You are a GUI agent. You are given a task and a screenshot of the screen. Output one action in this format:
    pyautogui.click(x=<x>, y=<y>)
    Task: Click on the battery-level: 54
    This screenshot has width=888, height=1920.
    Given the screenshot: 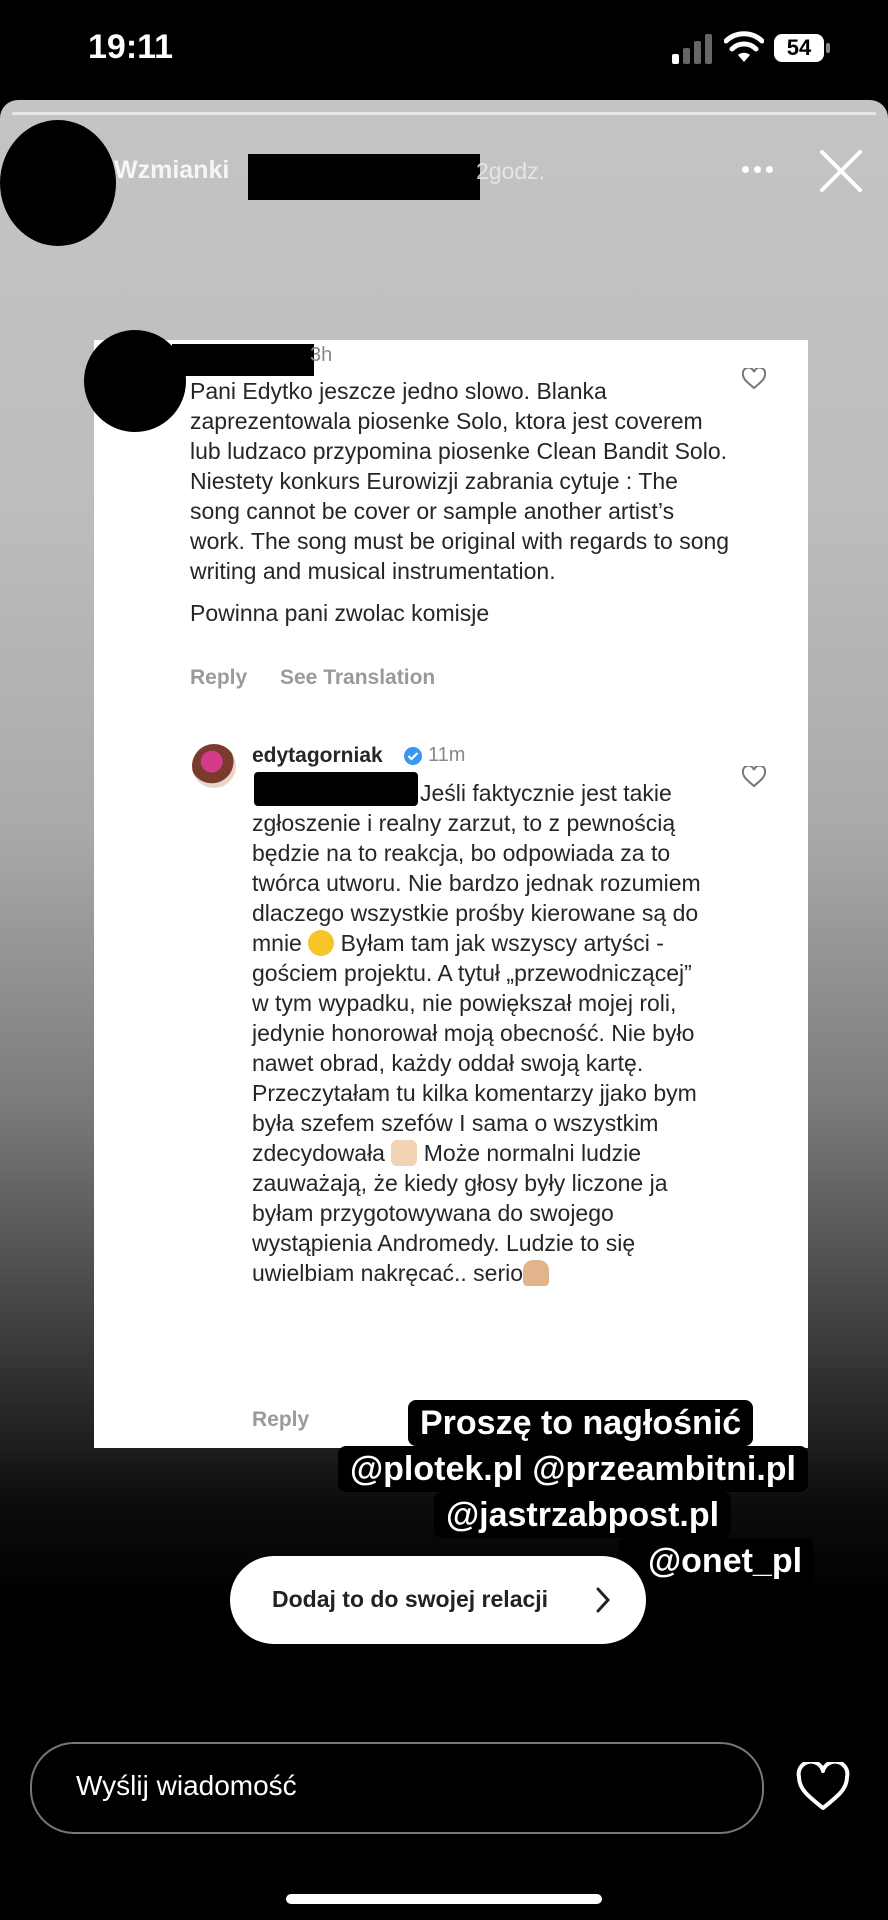 What is the action you would take?
    pyautogui.click(x=799, y=48)
    